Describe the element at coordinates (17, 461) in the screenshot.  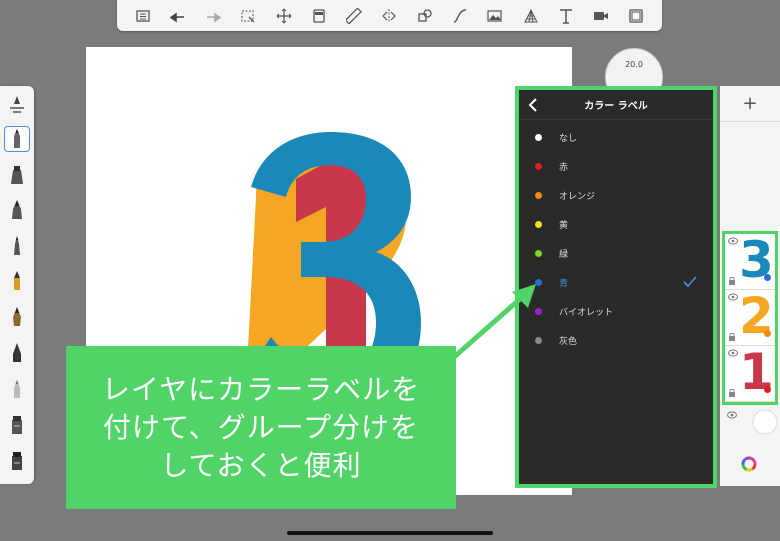
I see `smudge-icon` at that location.